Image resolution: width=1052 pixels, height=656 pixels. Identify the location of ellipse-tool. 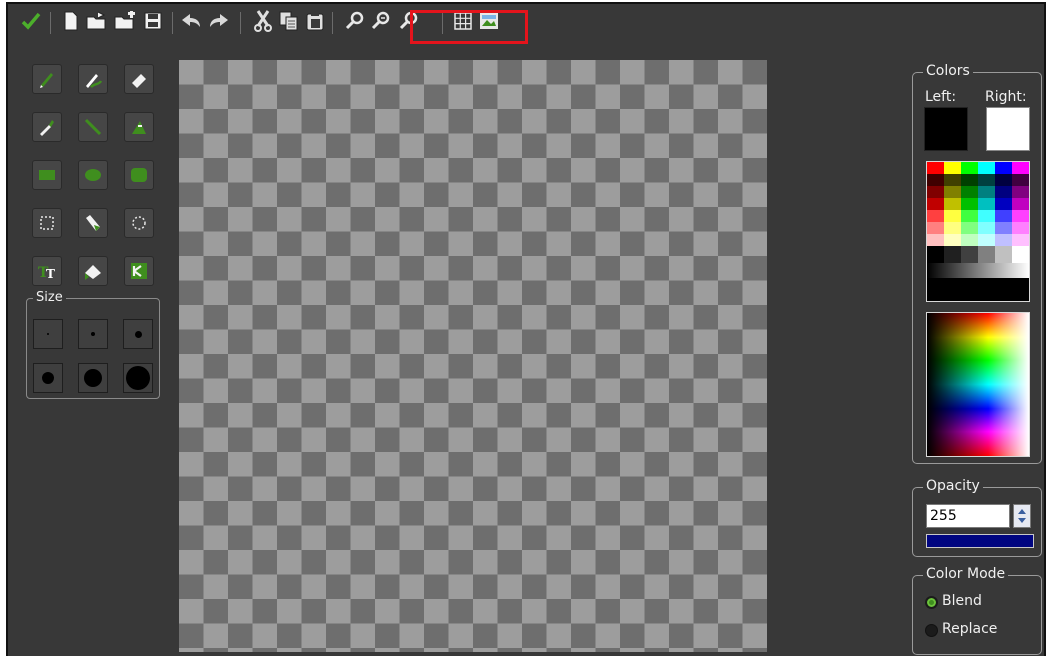
(93, 175).